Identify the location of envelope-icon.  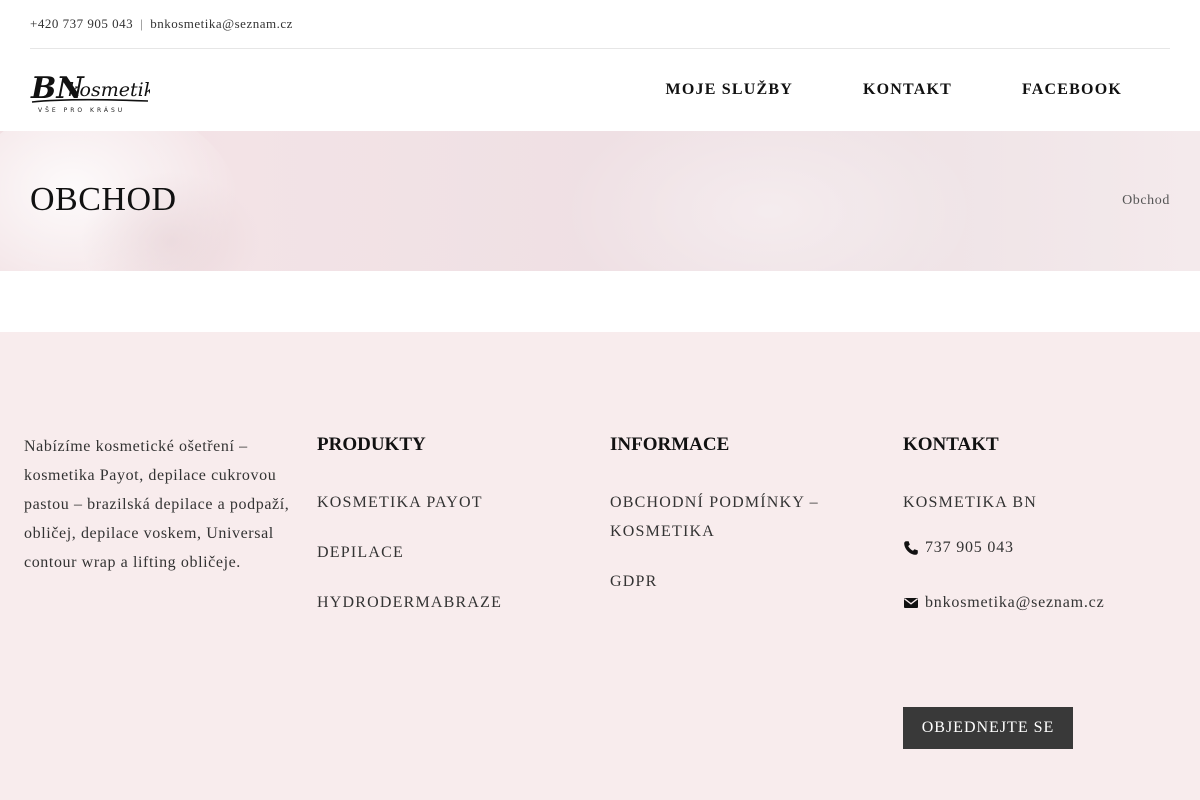
(911, 603).